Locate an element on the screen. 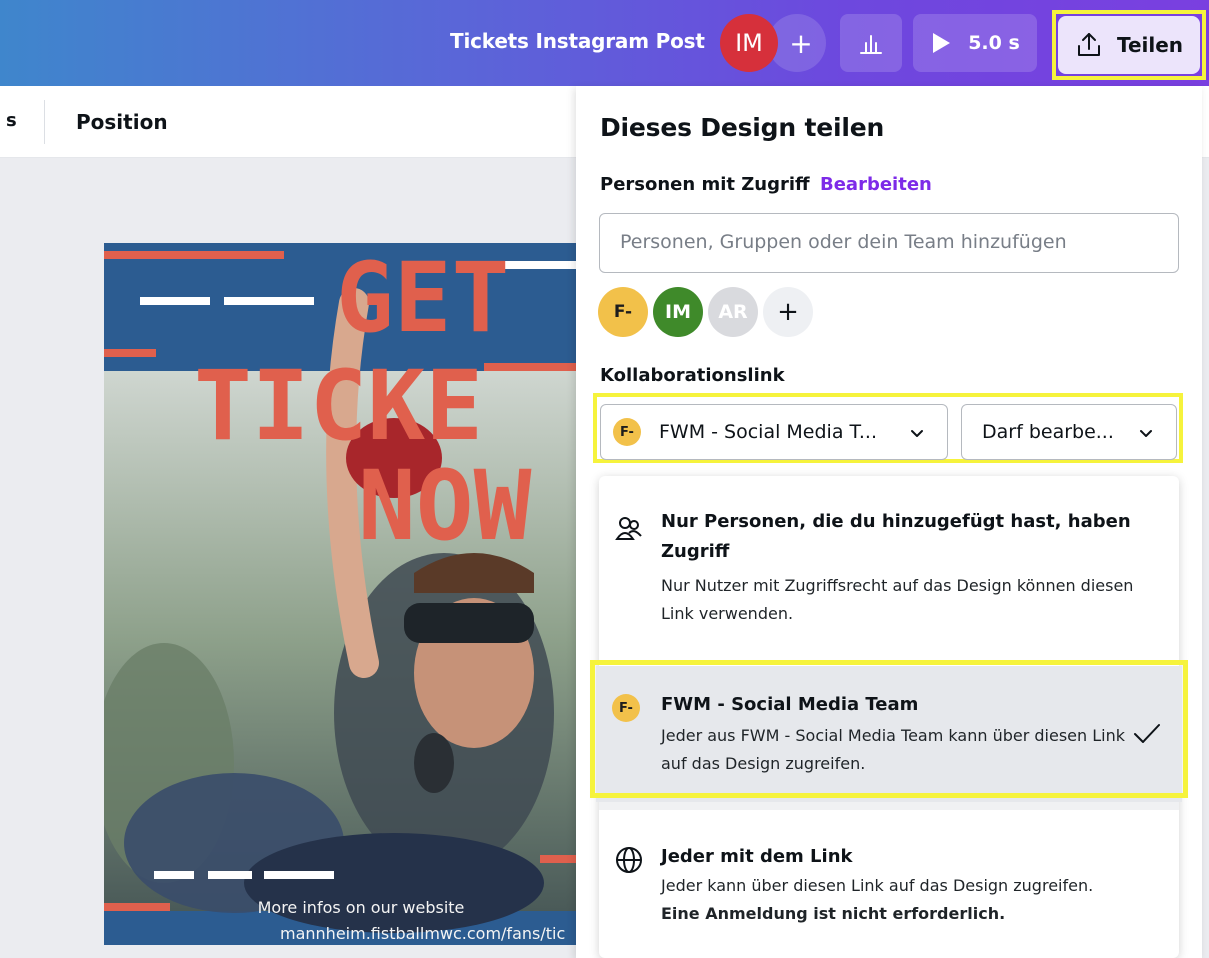 The width and height of the screenshot is (1209, 958). poster-headline-3: NOW is located at coordinates (445, 506).